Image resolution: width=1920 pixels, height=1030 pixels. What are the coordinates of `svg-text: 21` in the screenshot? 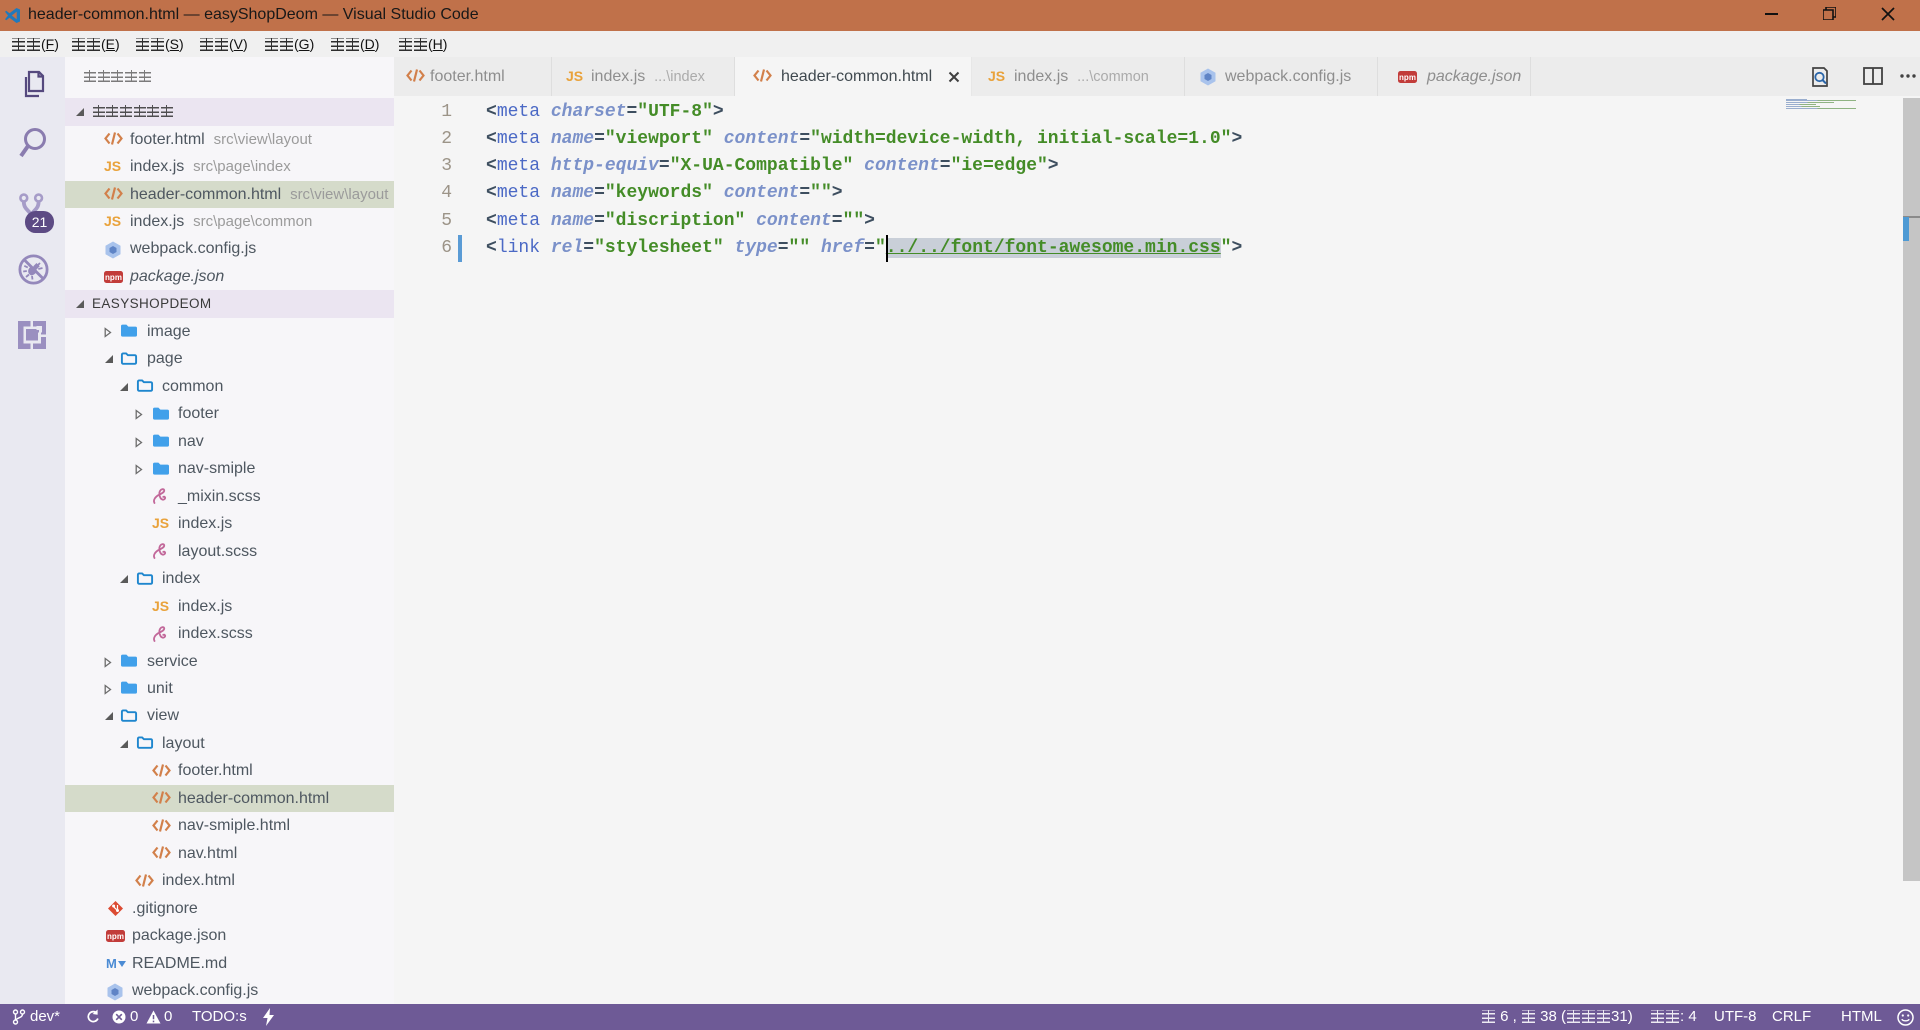 It's located at (40, 222).